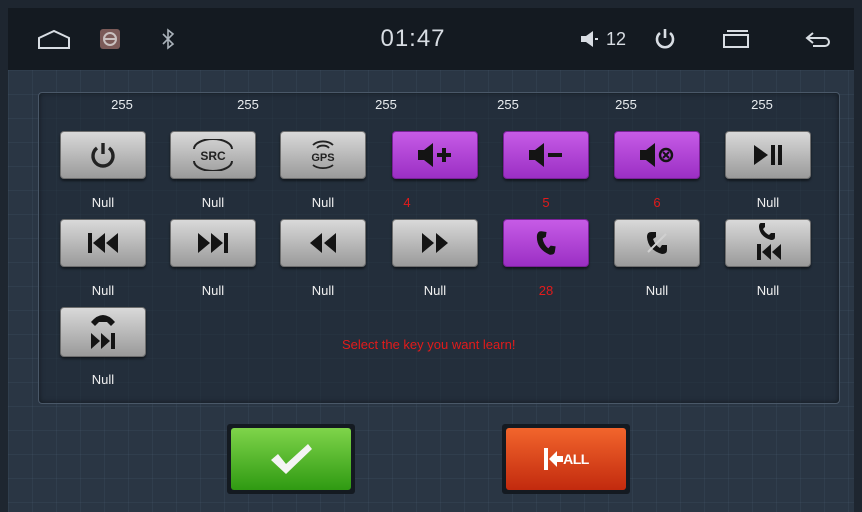 Image resolution: width=862 pixels, height=512 pixels. I want to click on play-pause-icon, so click(768, 155).